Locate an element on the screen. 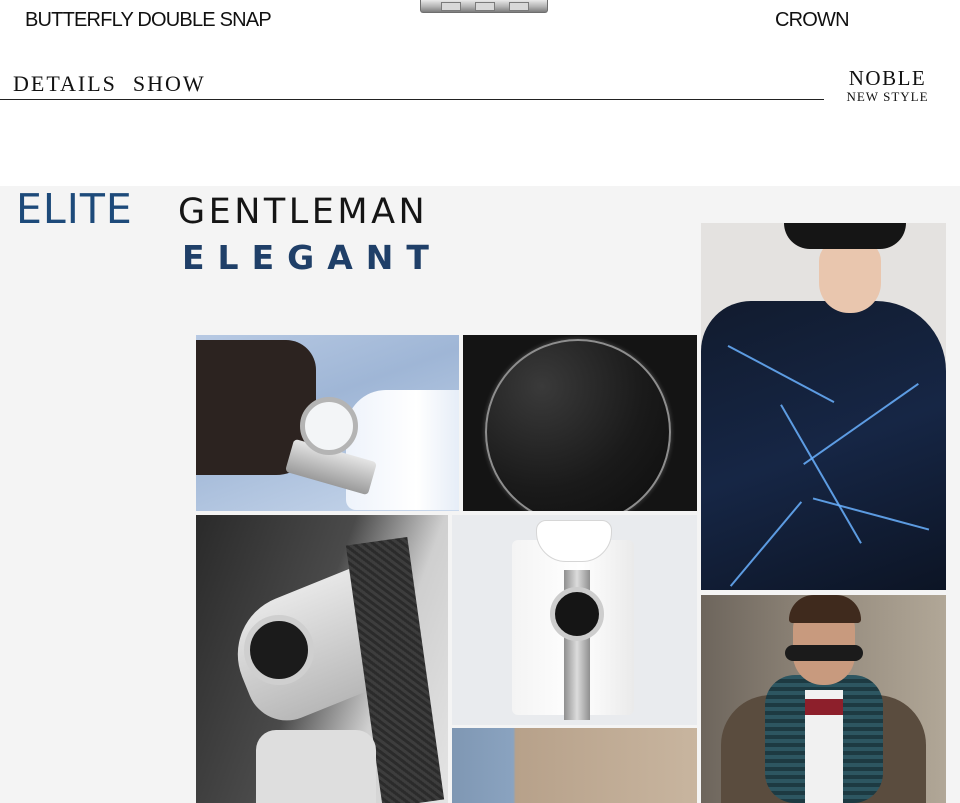 The image size is (960, 803). show-word: SHOW is located at coordinates (169, 83).